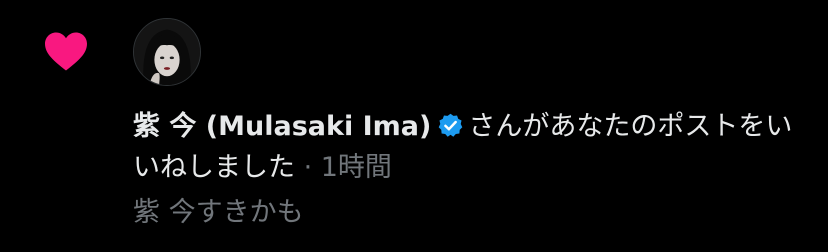 The width and height of the screenshot is (828, 252). I want to click on post-preview: 紫 今すきかも, so click(218, 213).